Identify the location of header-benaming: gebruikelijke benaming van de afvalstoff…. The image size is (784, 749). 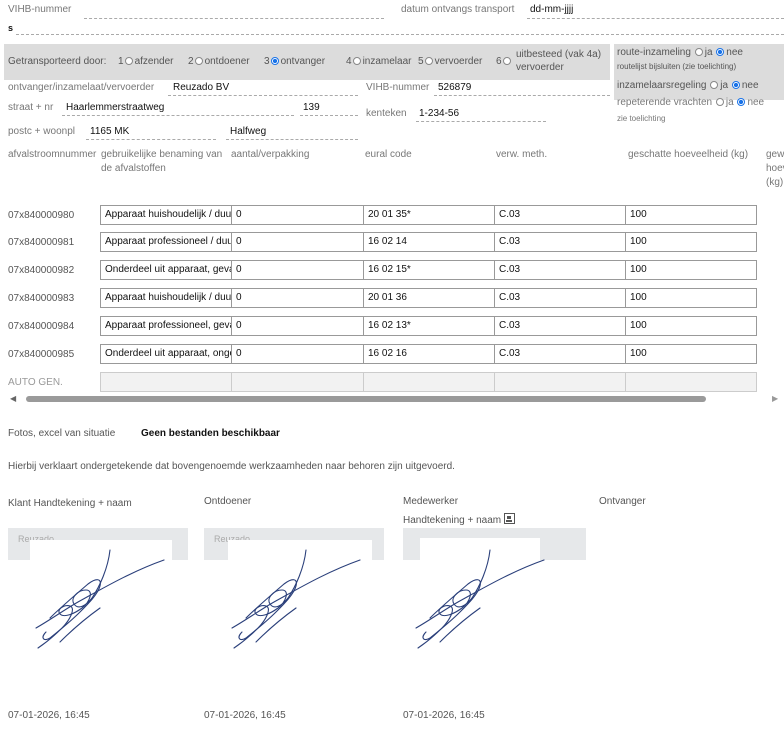
(162, 161).